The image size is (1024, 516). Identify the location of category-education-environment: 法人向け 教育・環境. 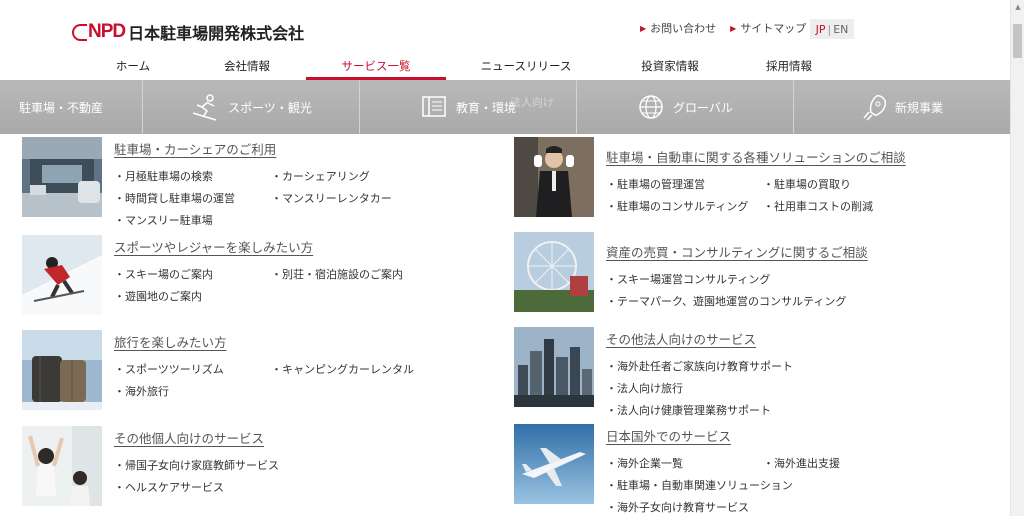
(468, 107).